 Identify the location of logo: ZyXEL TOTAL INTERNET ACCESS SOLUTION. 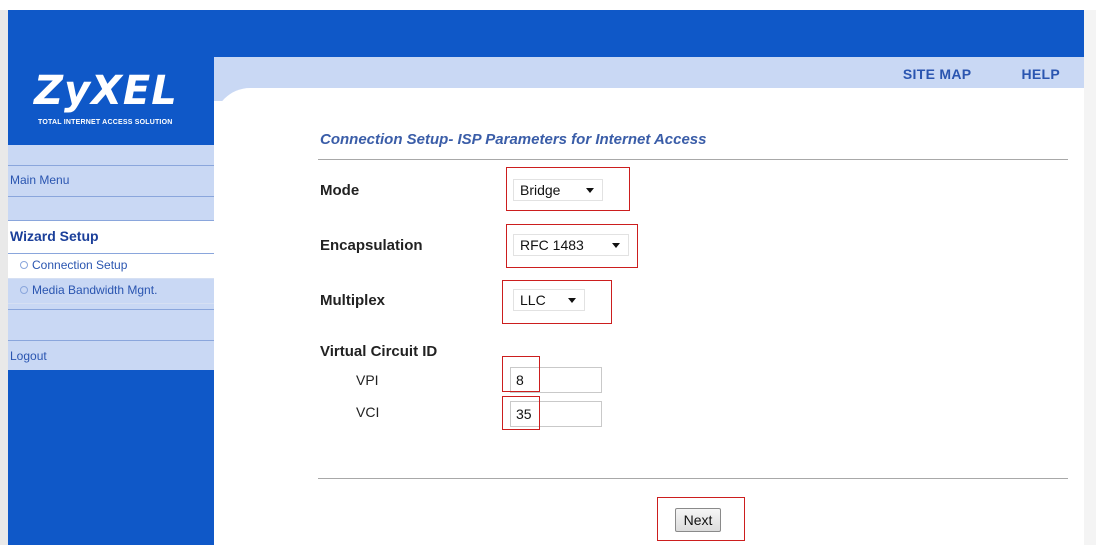
(111, 101).